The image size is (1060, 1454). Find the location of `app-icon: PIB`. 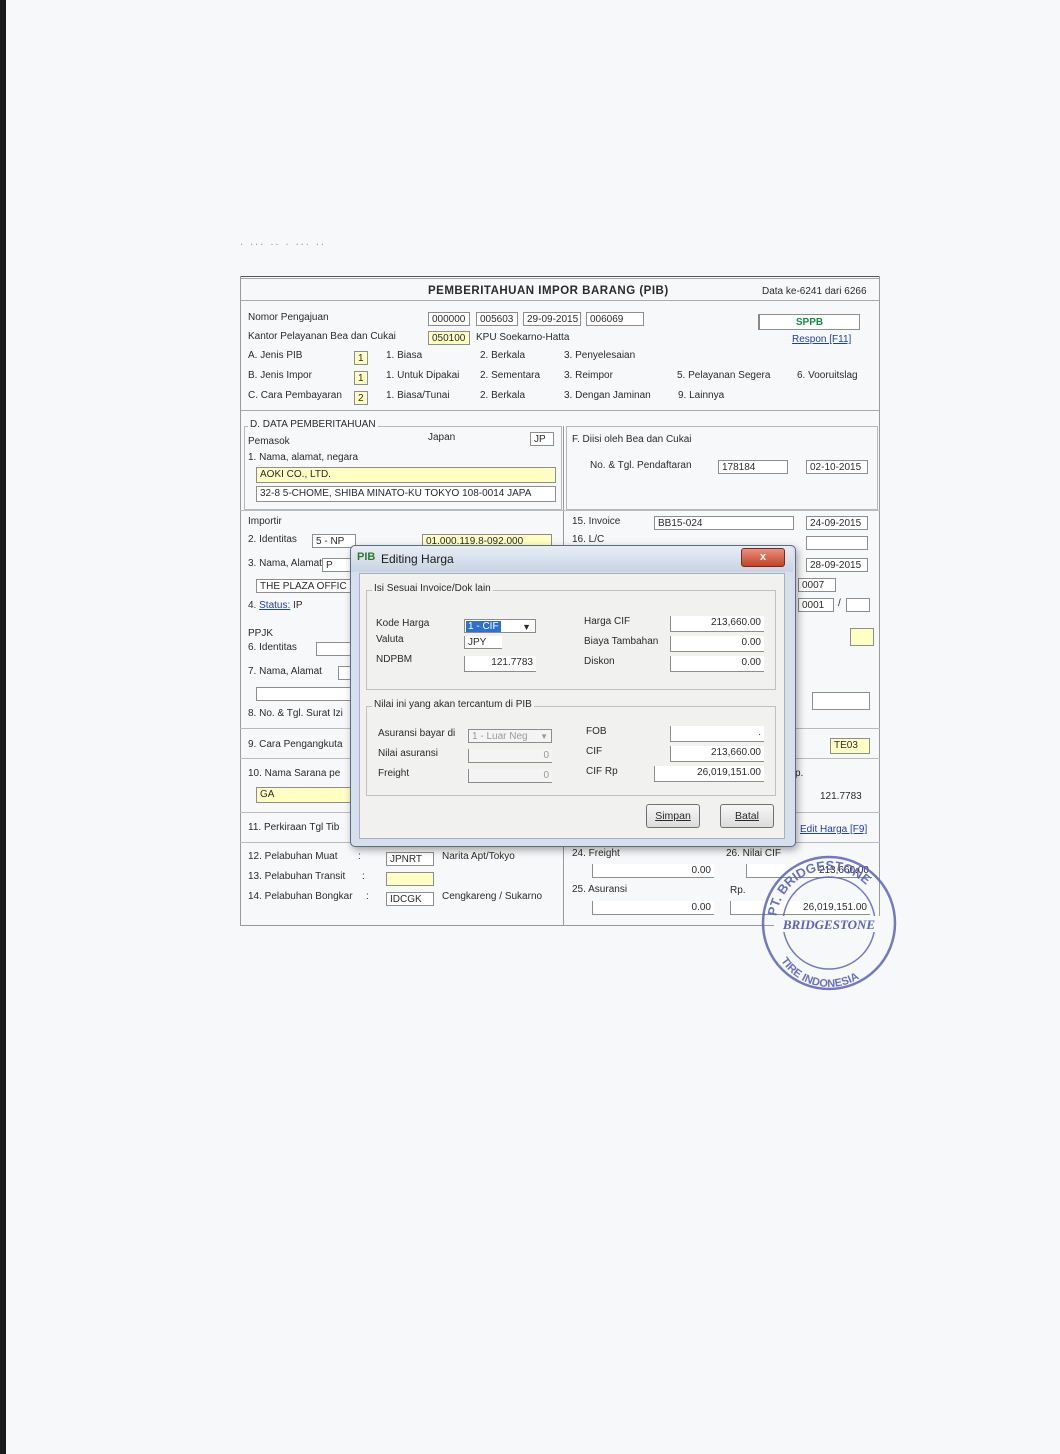

app-icon: PIB is located at coordinates (366, 557).